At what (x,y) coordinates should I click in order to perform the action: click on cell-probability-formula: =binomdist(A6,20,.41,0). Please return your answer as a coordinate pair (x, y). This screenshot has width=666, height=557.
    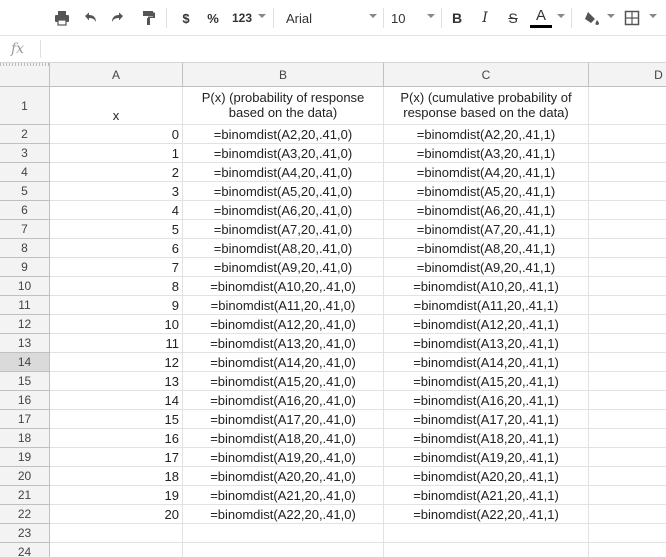
    Looking at the image, I should click on (283, 210).